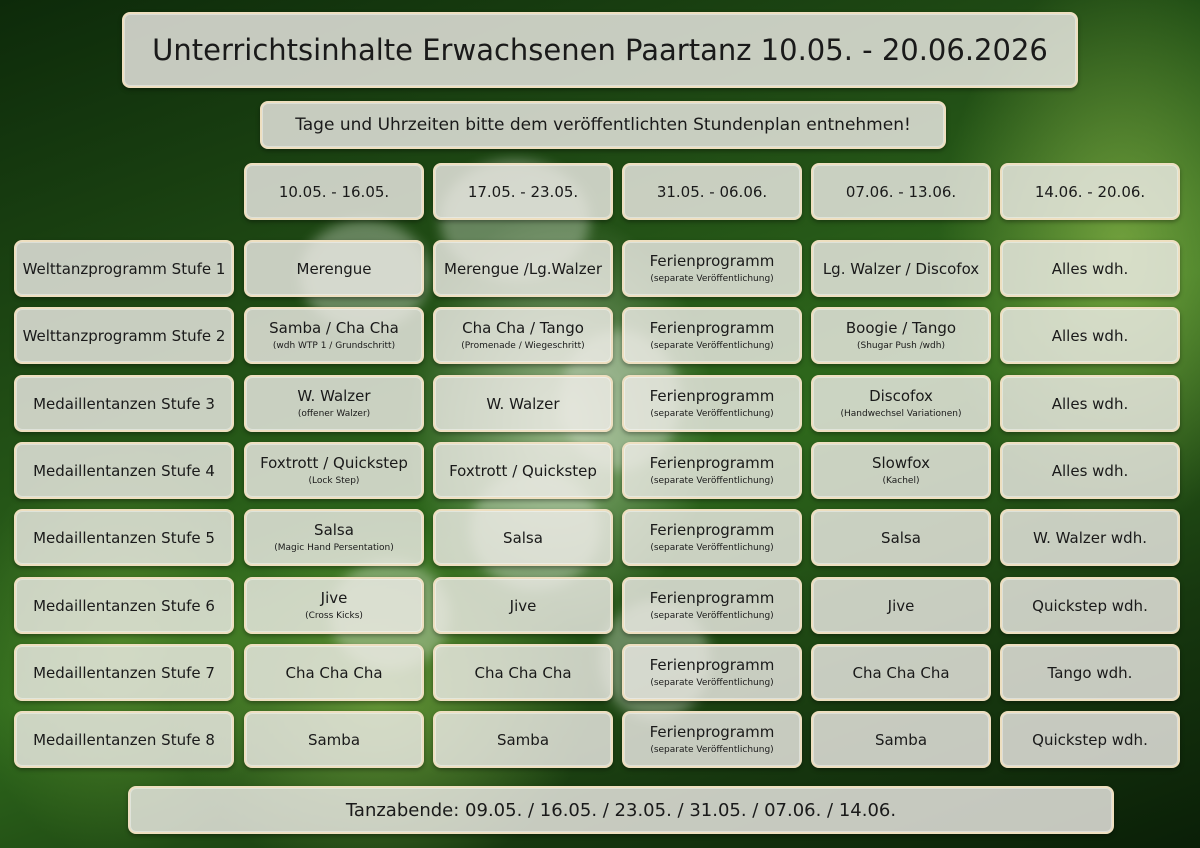  Describe the element at coordinates (124, 403) in the screenshot. I see `course-label-text: Medaillentanzen Stufe 3` at that location.